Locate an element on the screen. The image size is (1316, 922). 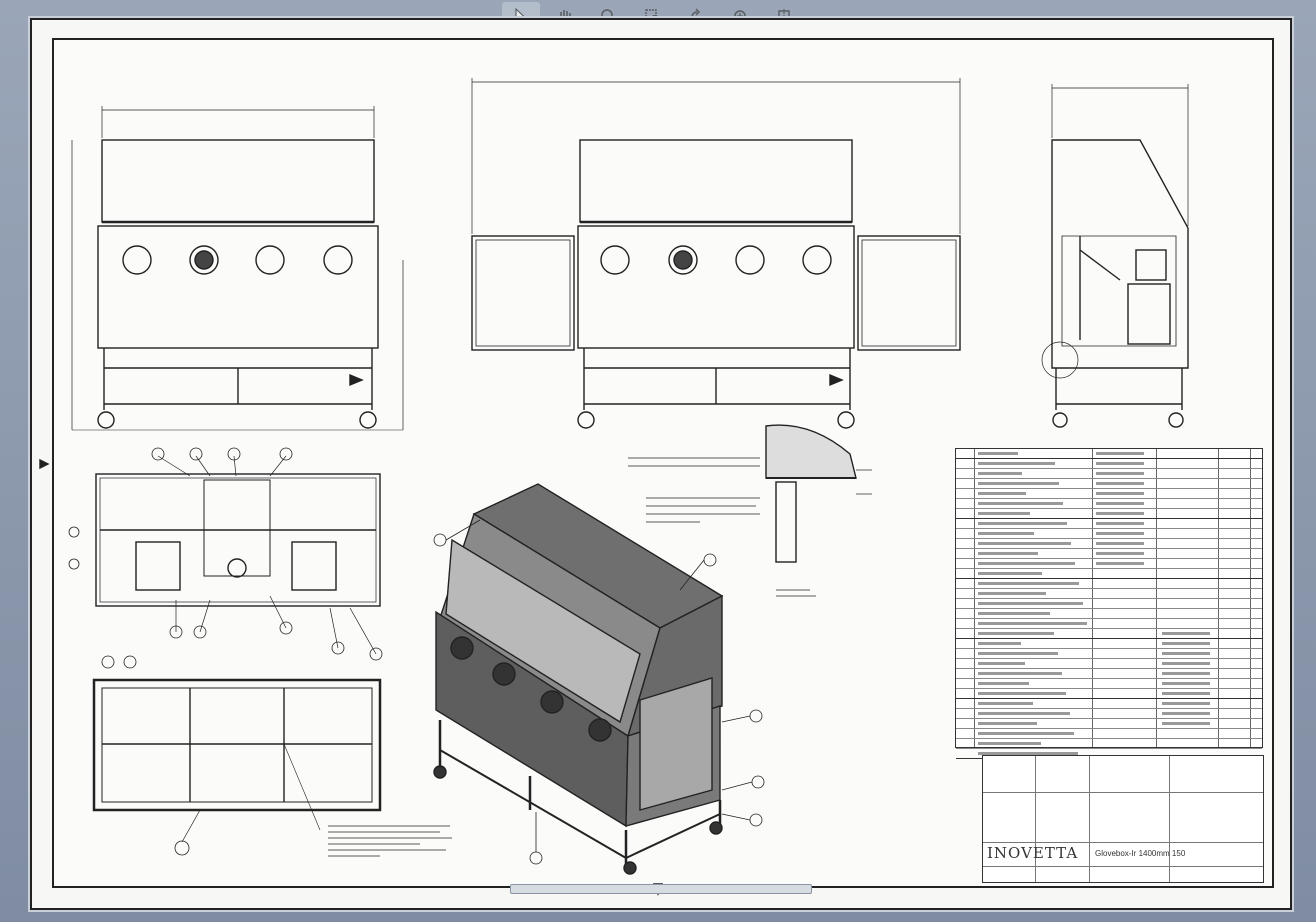
detail-view is located at coordinates (818, 493).